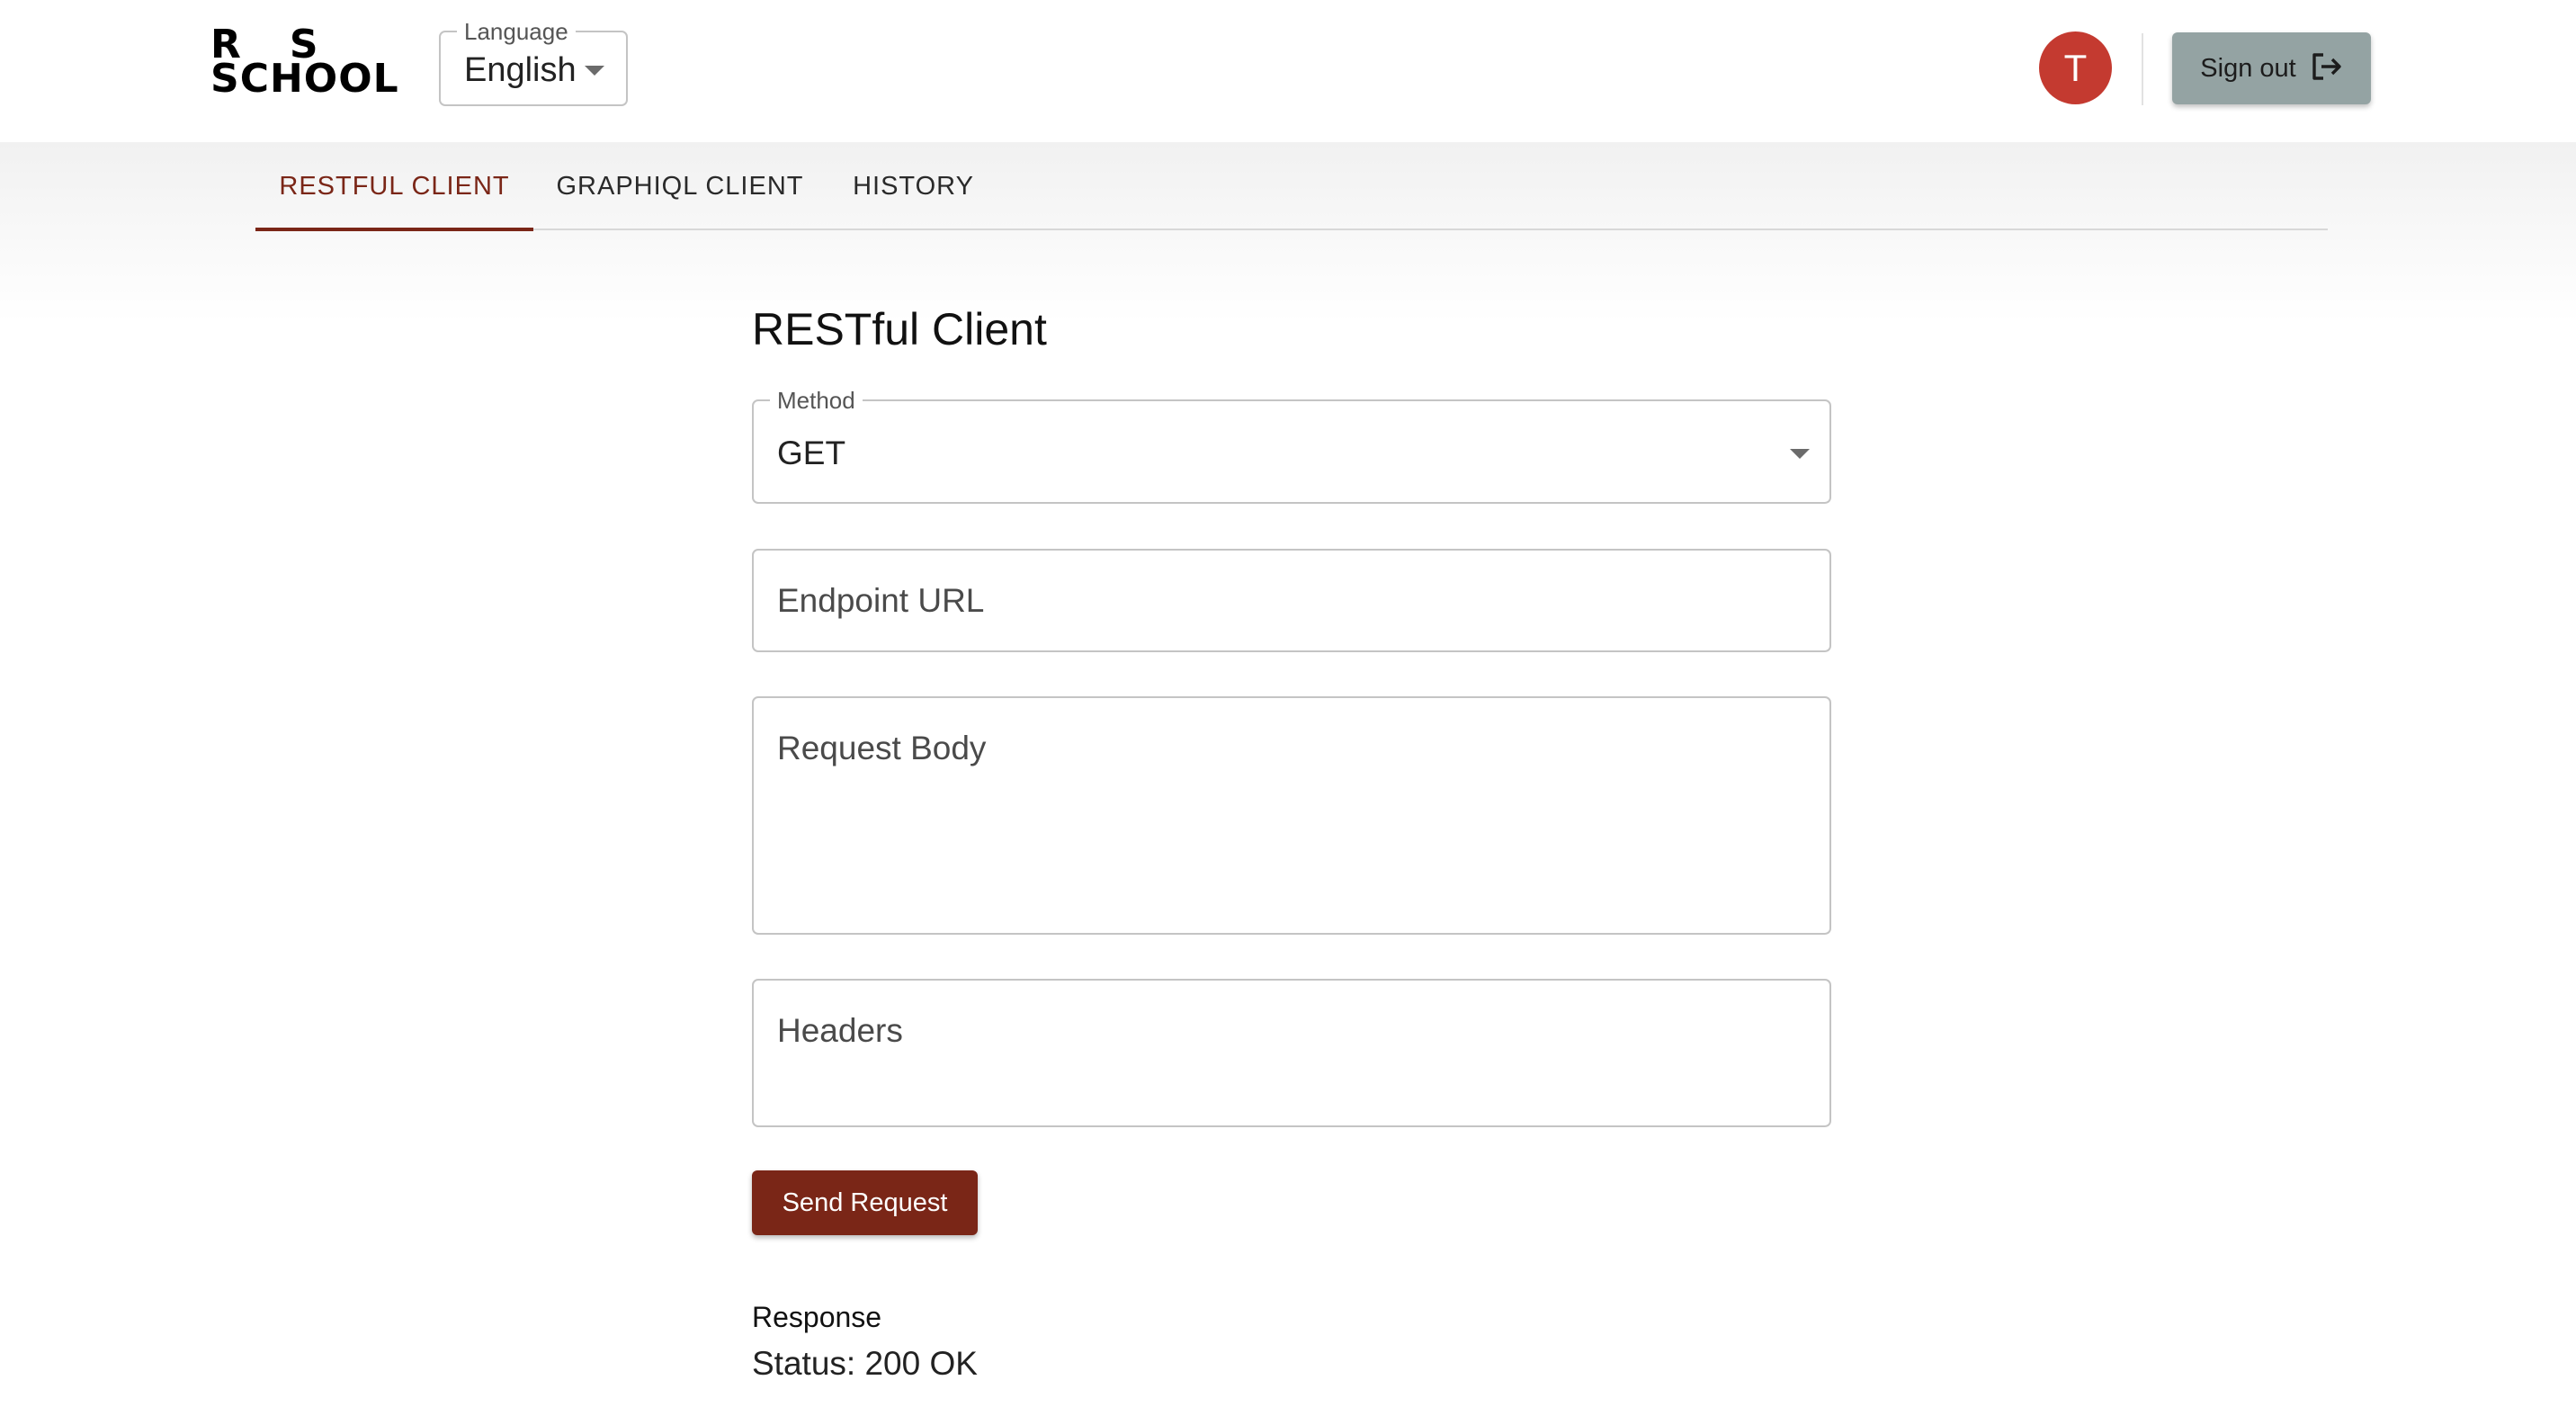 This screenshot has height=1416, width=2576. Describe the element at coordinates (304, 79) in the screenshot. I see `logo-line-2: SCHOOL` at that location.